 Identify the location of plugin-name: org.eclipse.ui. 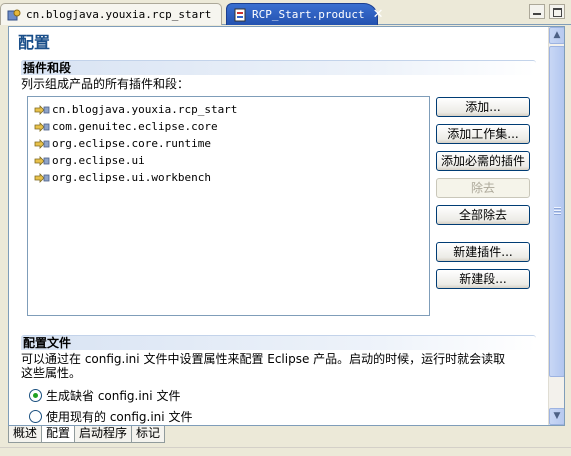
(98, 160).